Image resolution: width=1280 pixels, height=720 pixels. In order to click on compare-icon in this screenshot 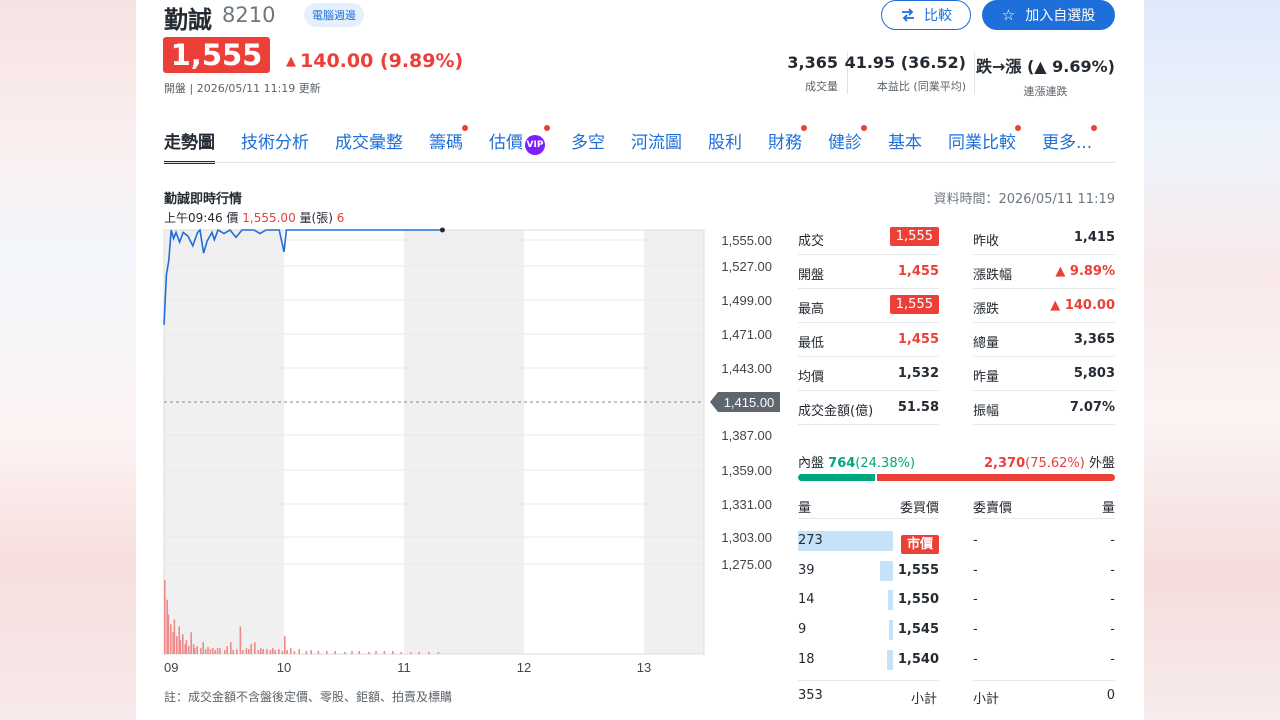, I will do `click(908, 15)`.